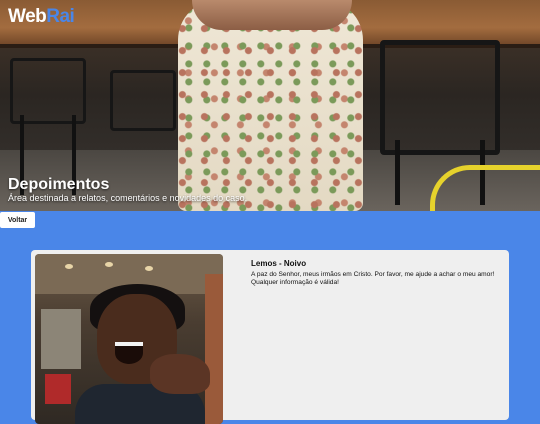 Image resolution: width=540 pixels, height=424 pixels. Describe the element at coordinates (129, 339) in the screenshot. I see `testimonial-photo` at that location.